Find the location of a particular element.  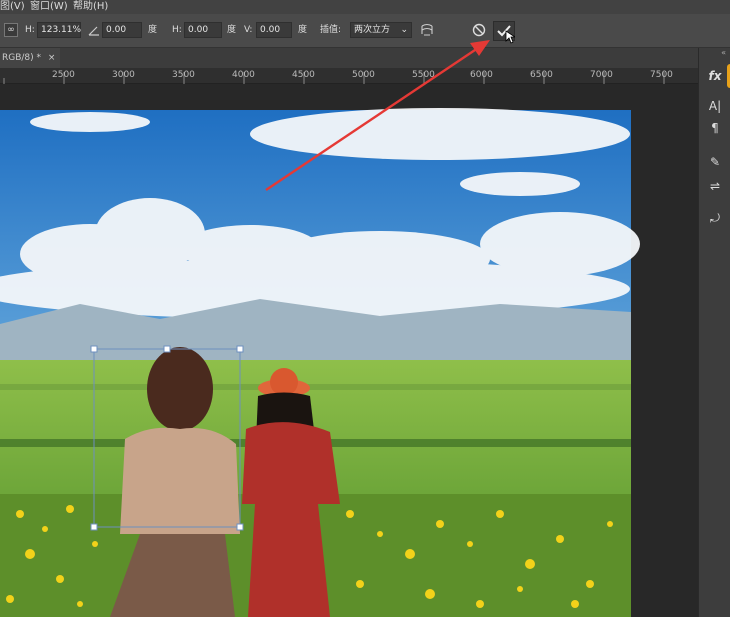

adjustments-icon: ⇌ is located at coordinates (715, 186).